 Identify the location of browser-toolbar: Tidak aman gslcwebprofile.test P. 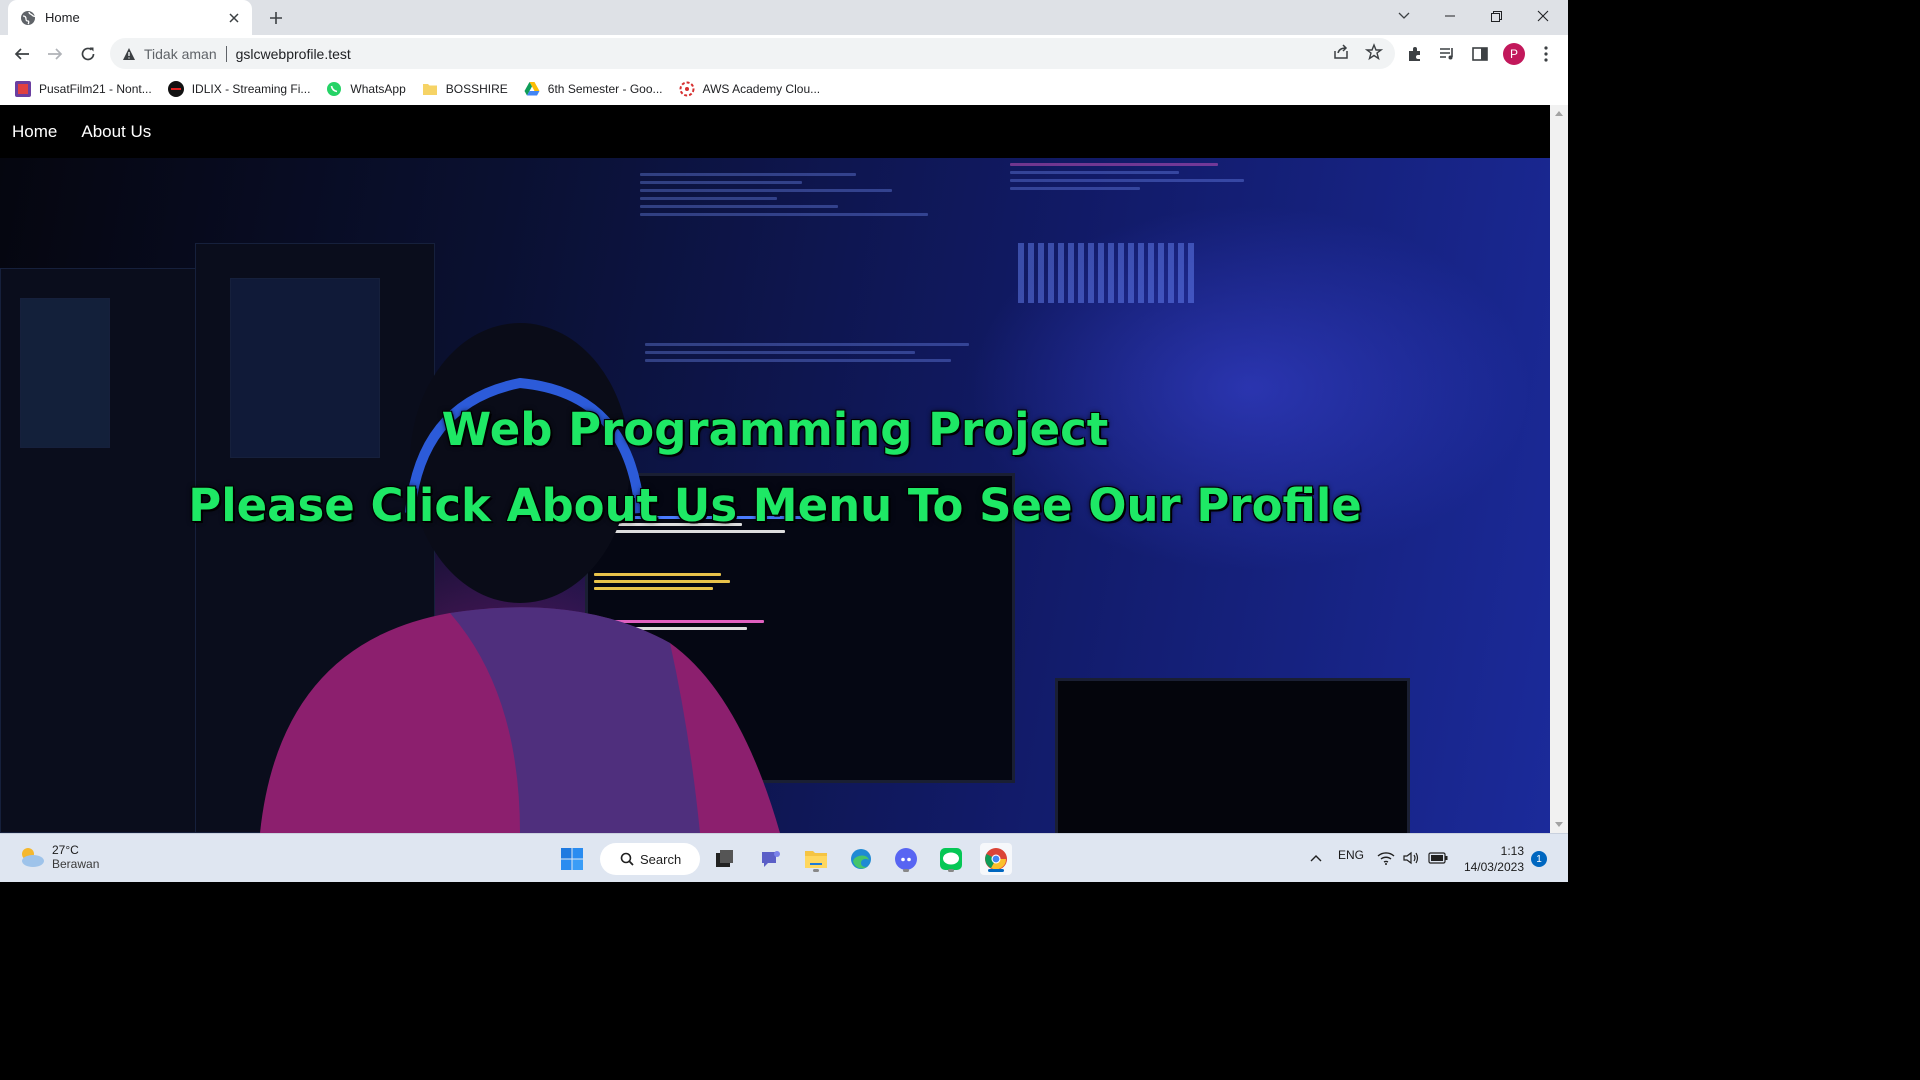
(784, 54).